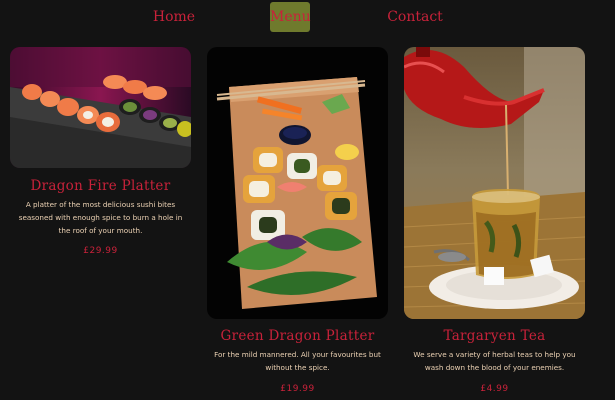 This screenshot has height=400, width=615. Describe the element at coordinates (100, 107) in the screenshot. I see `sushi-rolls-photo` at that location.